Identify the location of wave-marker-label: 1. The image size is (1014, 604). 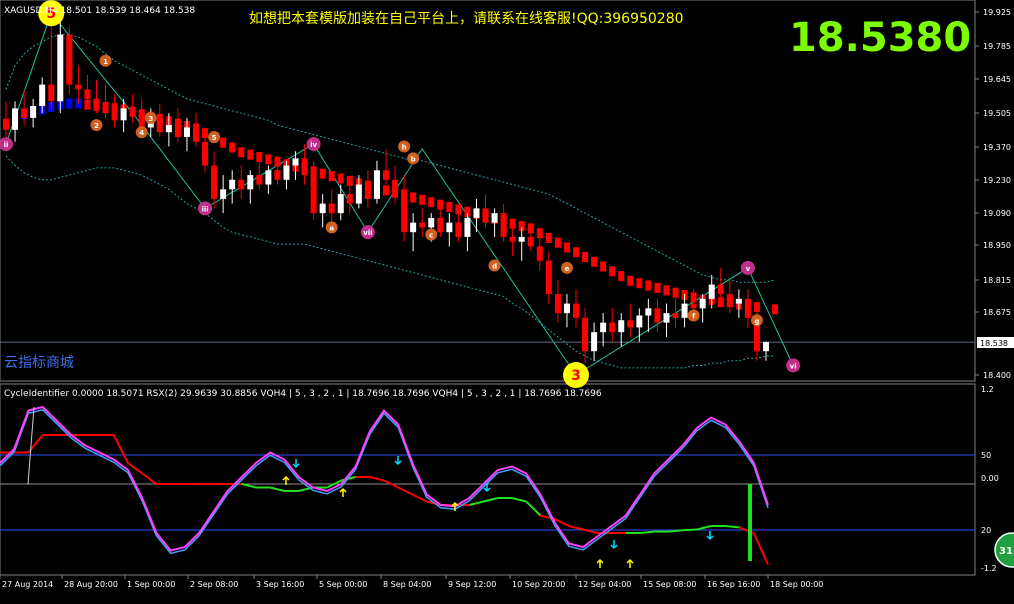
(105, 62).